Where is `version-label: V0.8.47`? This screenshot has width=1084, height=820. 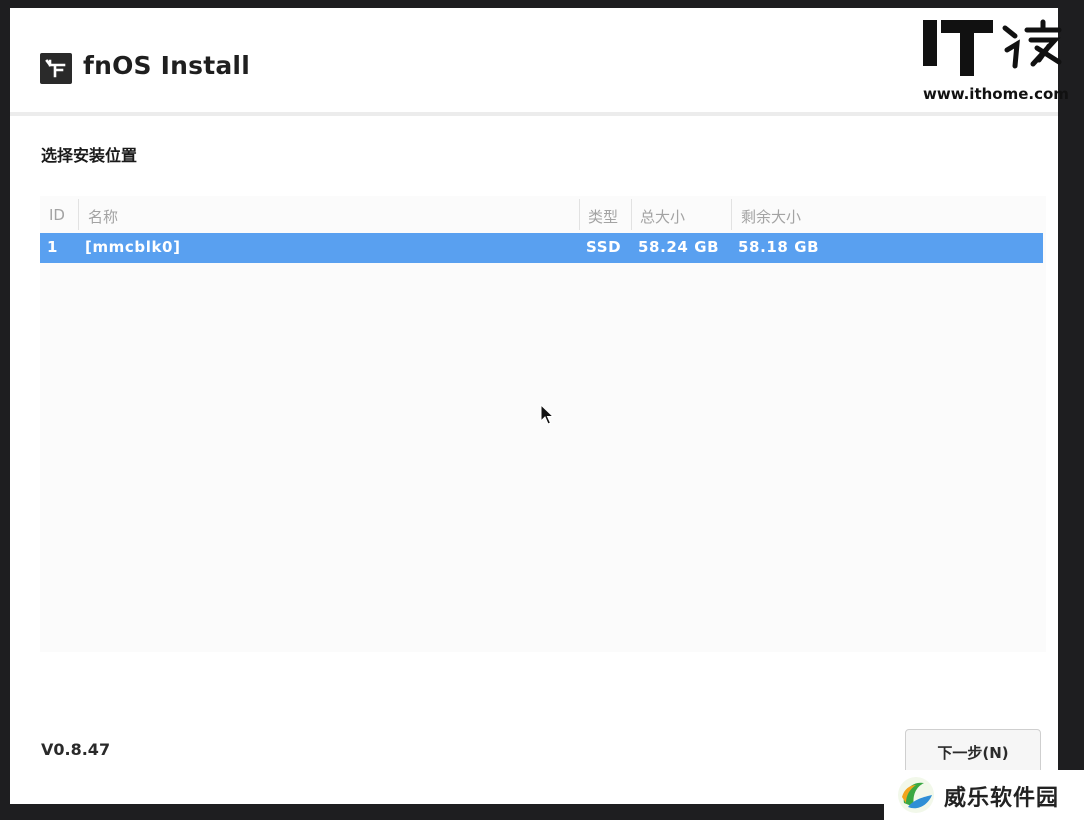 version-label: V0.8.47 is located at coordinates (76, 749).